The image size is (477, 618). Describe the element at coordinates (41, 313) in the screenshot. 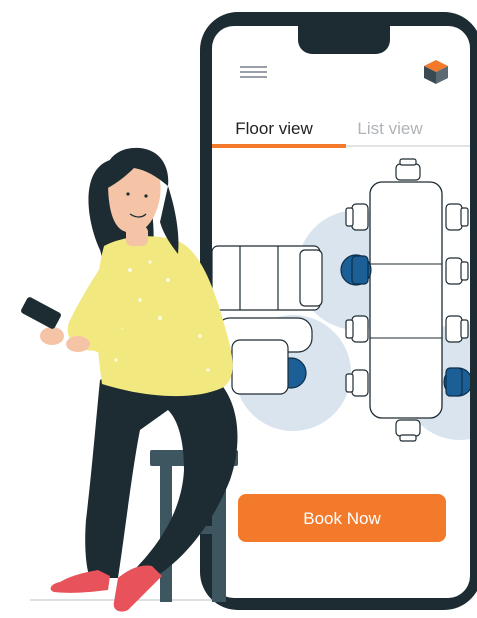

I see `handheld-phone` at that location.